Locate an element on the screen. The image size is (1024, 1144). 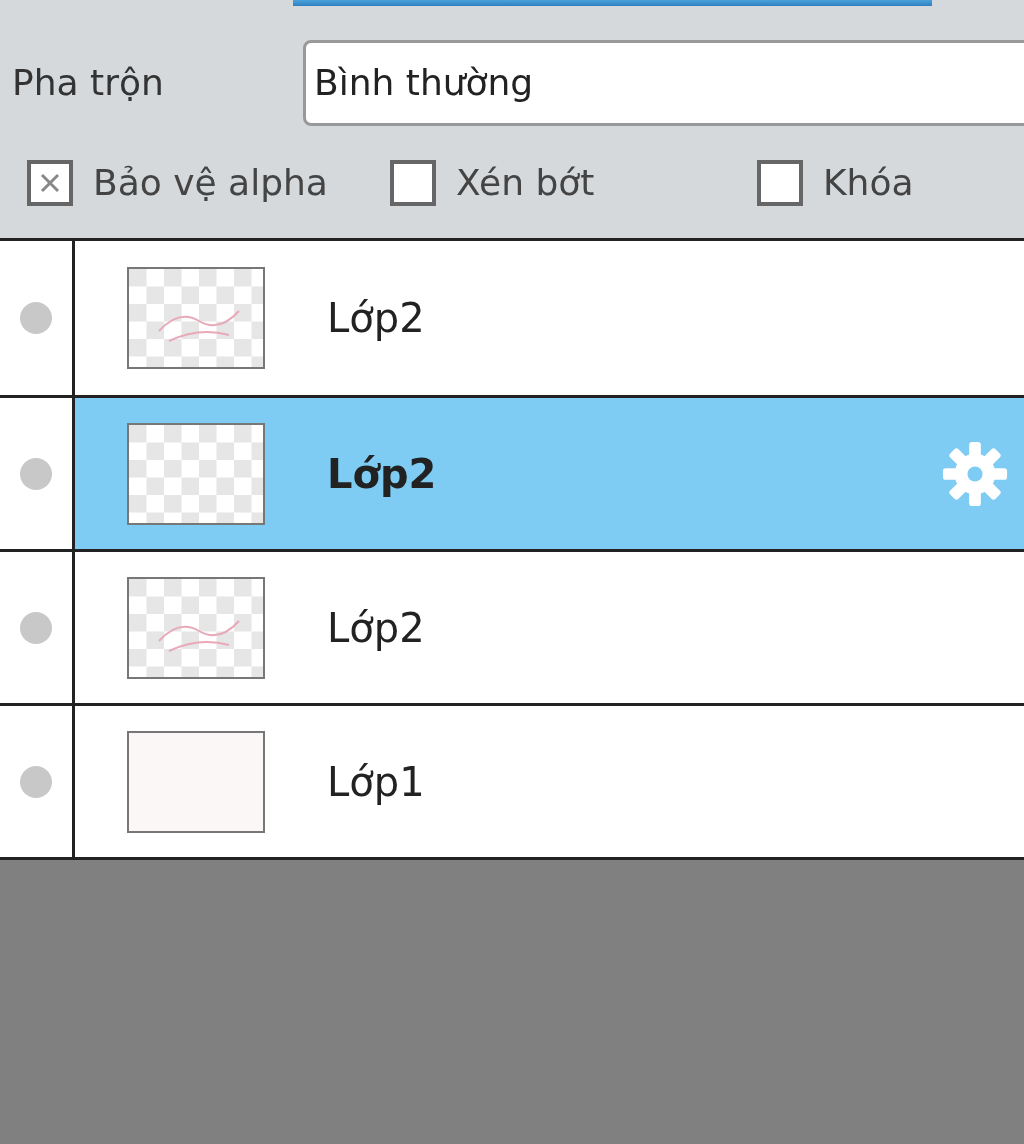
checkbox-label: Khóa is located at coordinates (868, 183).